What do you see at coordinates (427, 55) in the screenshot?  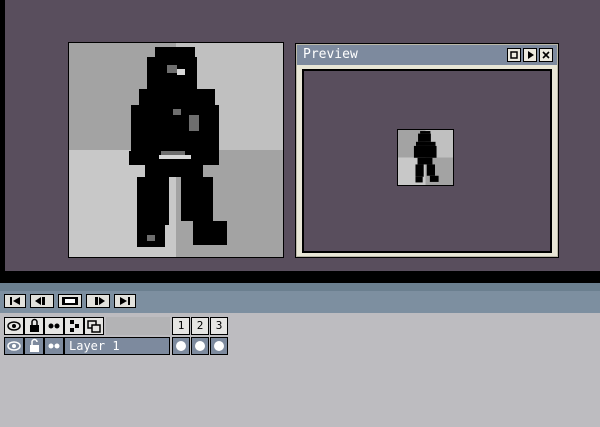 I see `preview-titlebar: Preview` at bounding box center [427, 55].